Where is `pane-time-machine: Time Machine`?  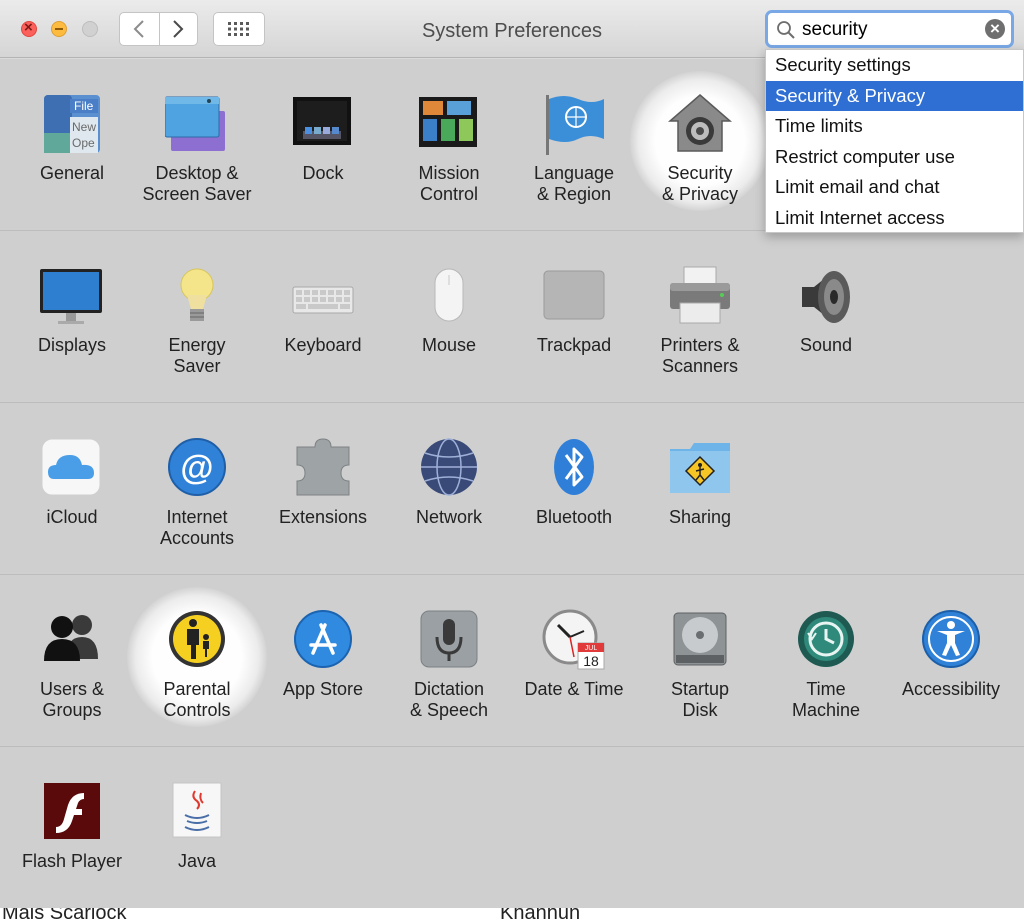
pane-time-machine: Time Machine is located at coordinates (826, 665).